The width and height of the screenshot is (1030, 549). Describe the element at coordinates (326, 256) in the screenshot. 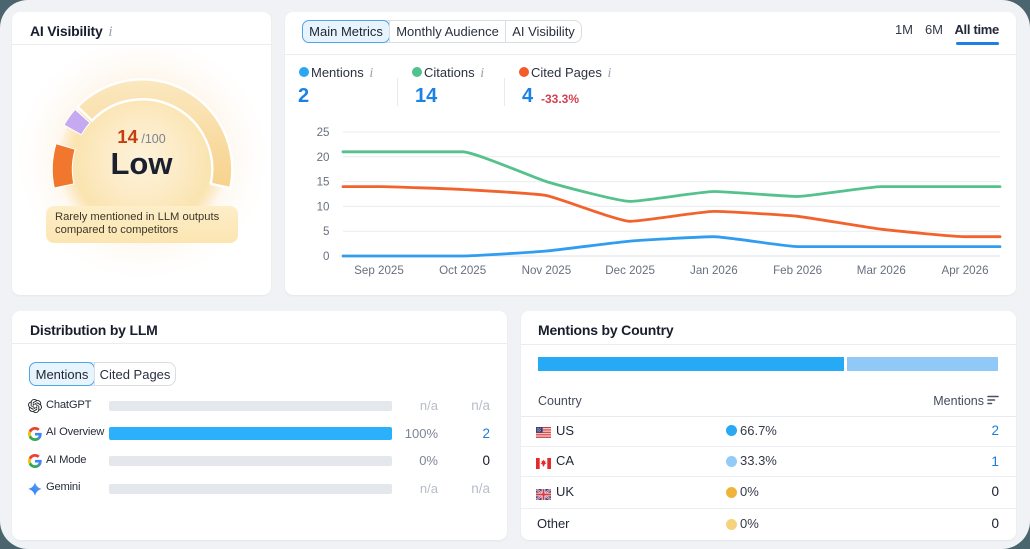

I see `svg-text: 0` at that location.